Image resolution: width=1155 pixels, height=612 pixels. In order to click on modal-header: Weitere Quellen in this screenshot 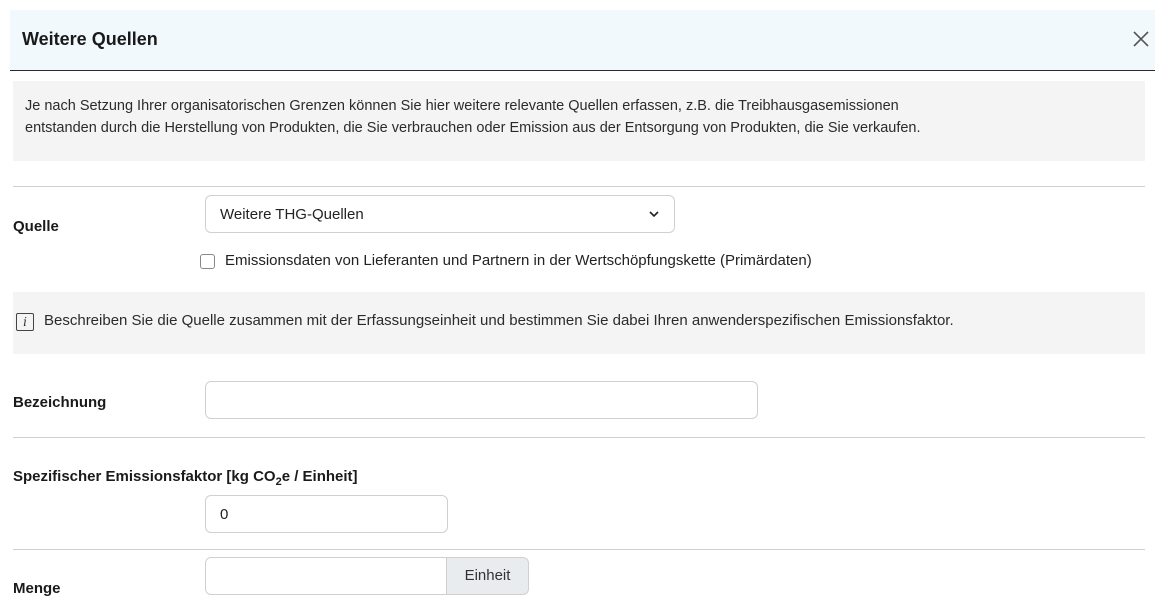, I will do `click(582, 40)`.